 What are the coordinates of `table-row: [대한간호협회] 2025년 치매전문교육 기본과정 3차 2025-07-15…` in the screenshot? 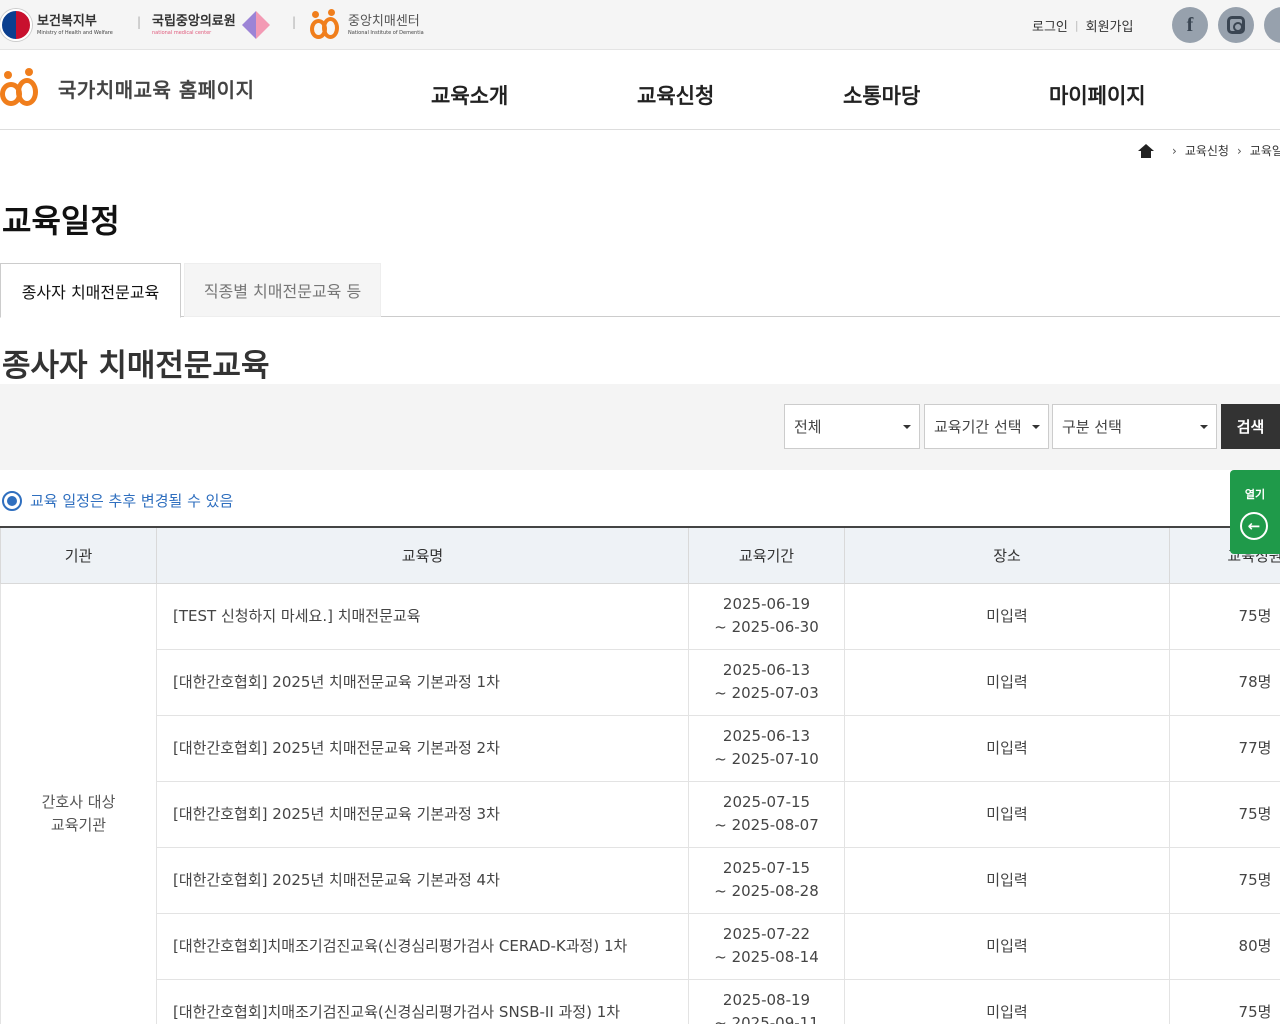 It's located at (640, 814).